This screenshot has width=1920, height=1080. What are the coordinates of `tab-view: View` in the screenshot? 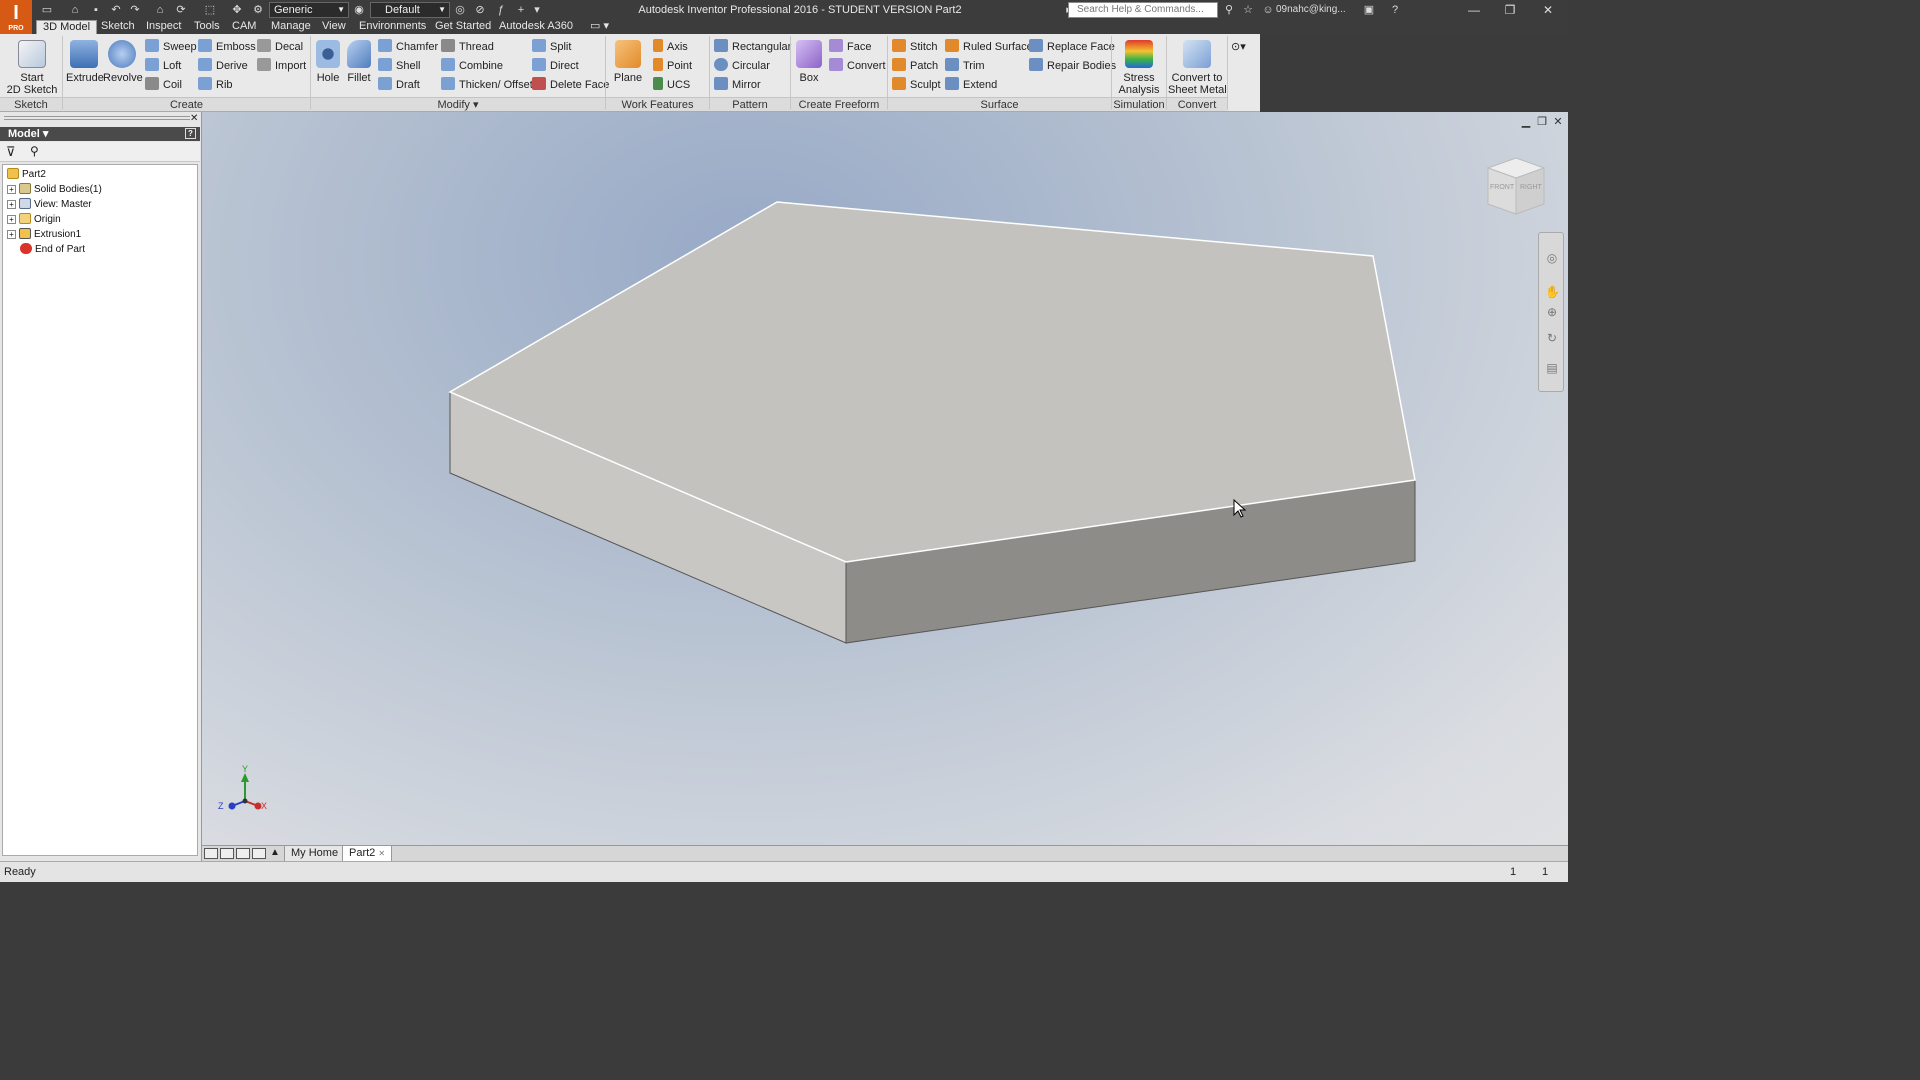 It's located at (334, 27).